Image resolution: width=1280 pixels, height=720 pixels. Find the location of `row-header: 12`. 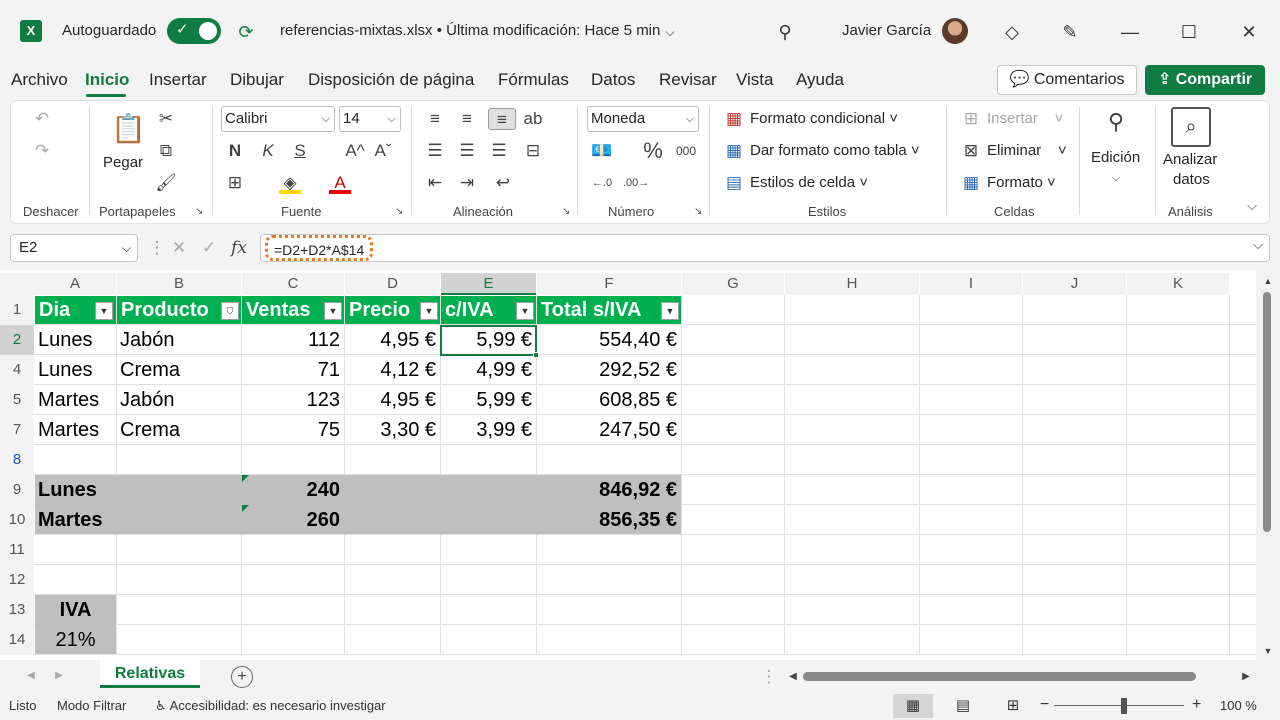

row-header: 12 is located at coordinates (17, 580).